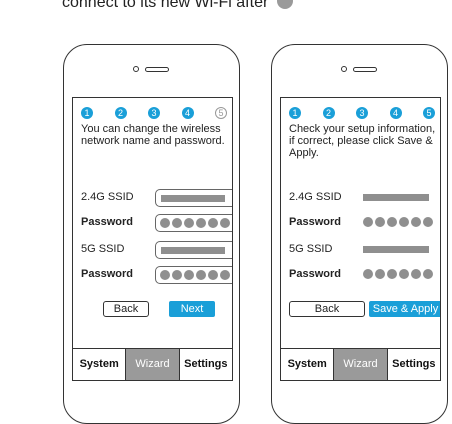 This screenshot has width=452, height=424. Describe the element at coordinates (396, 197) in the screenshot. I see `ssid24-value` at that location.